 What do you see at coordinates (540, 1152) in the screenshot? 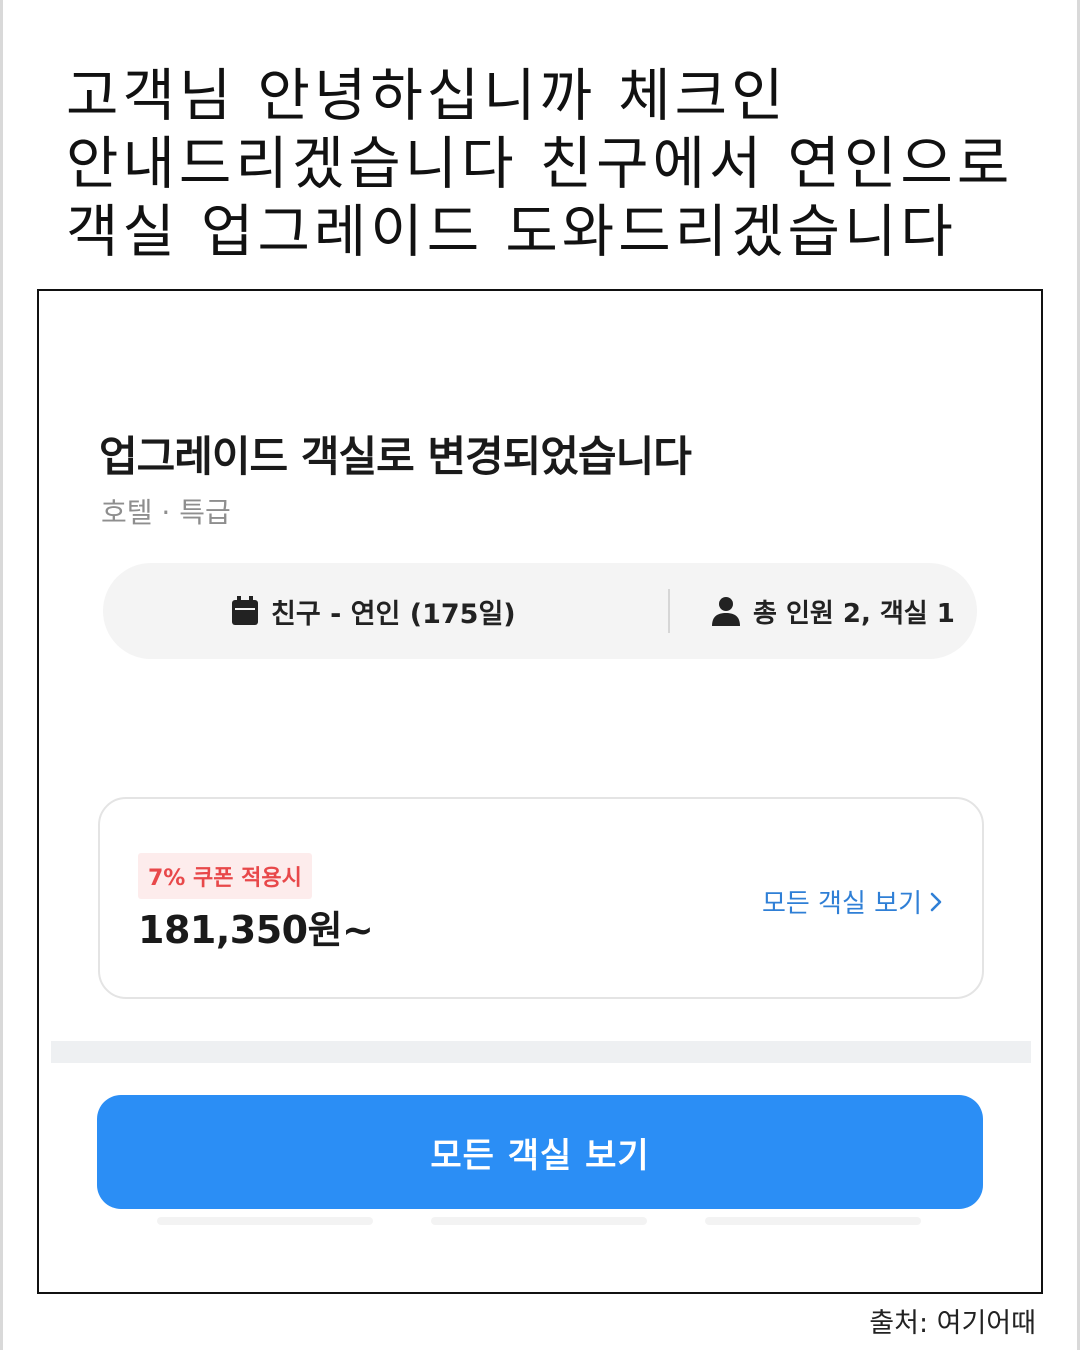
I see `view-all-rooms-button: 모든 객실 보기` at bounding box center [540, 1152].